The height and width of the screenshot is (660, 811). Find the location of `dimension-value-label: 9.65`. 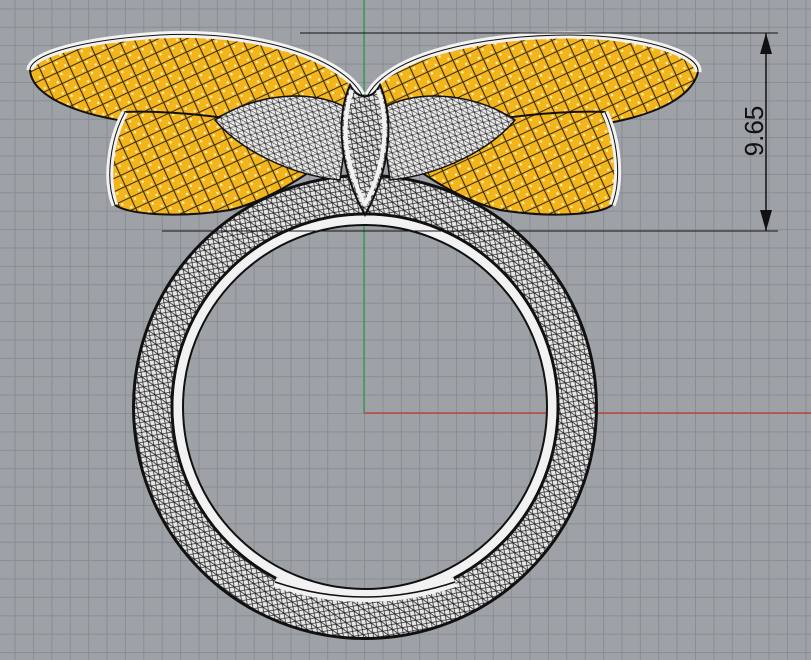

dimension-value-label: 9.65 is located at coordinates (754, 131).